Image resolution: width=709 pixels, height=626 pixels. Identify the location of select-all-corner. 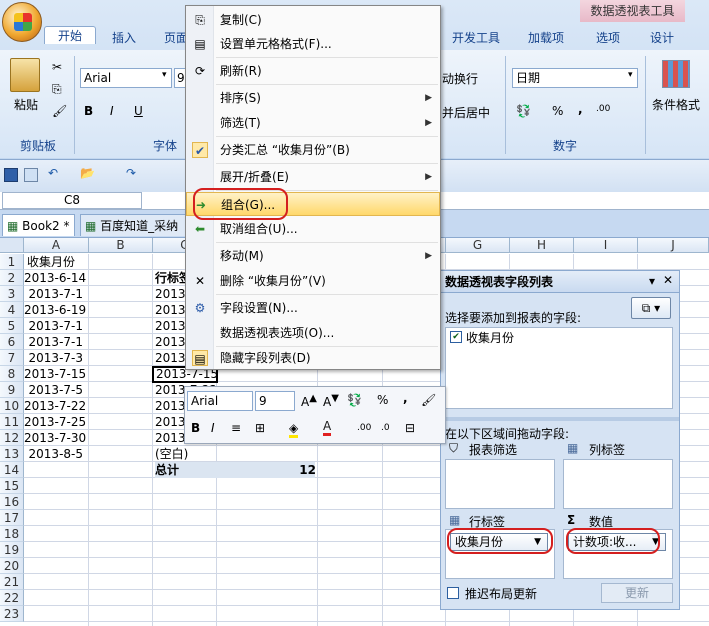
(12, 245).